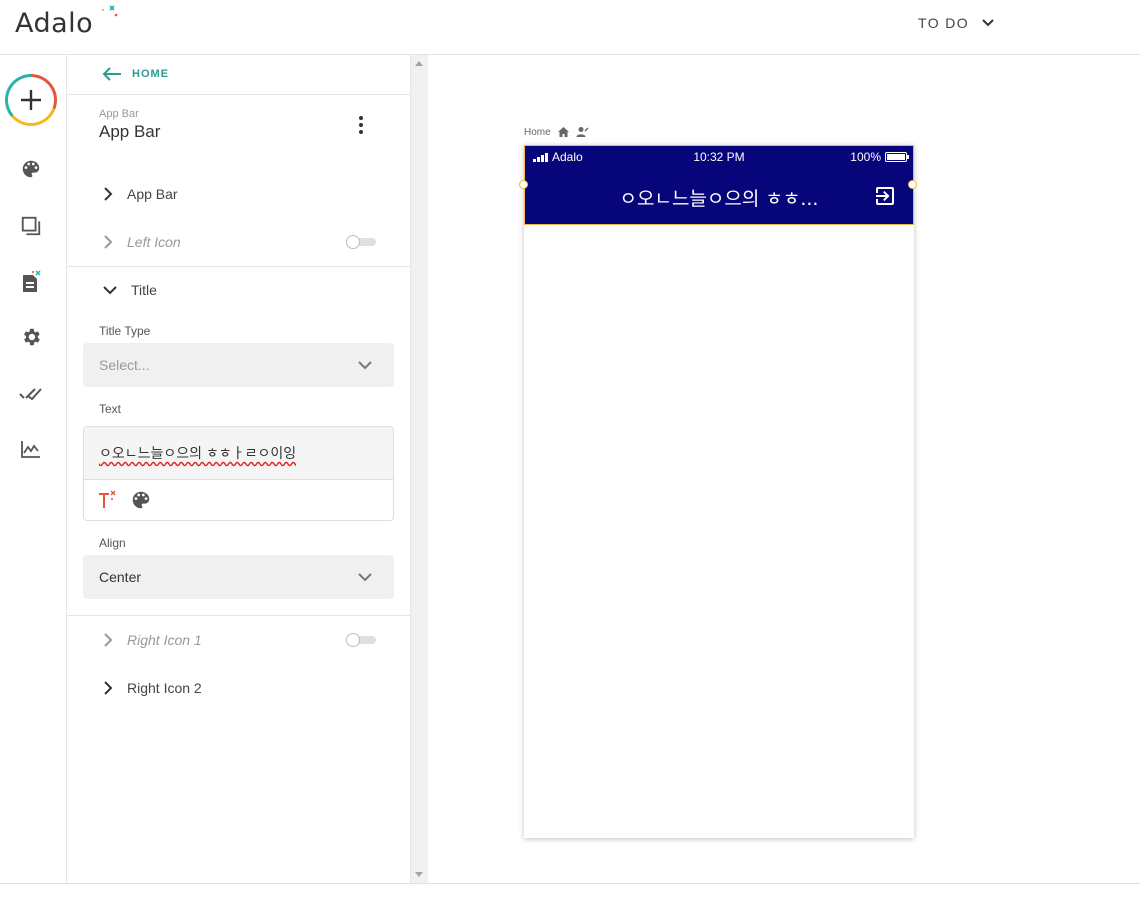 This screenshot has height=906, width=1140. I want to click on title-text-input-area: ㅇ오ㄴ느늘ㅇ으의 ㅎㅎㅏㄹㅇ이잉, so click(238, 453).